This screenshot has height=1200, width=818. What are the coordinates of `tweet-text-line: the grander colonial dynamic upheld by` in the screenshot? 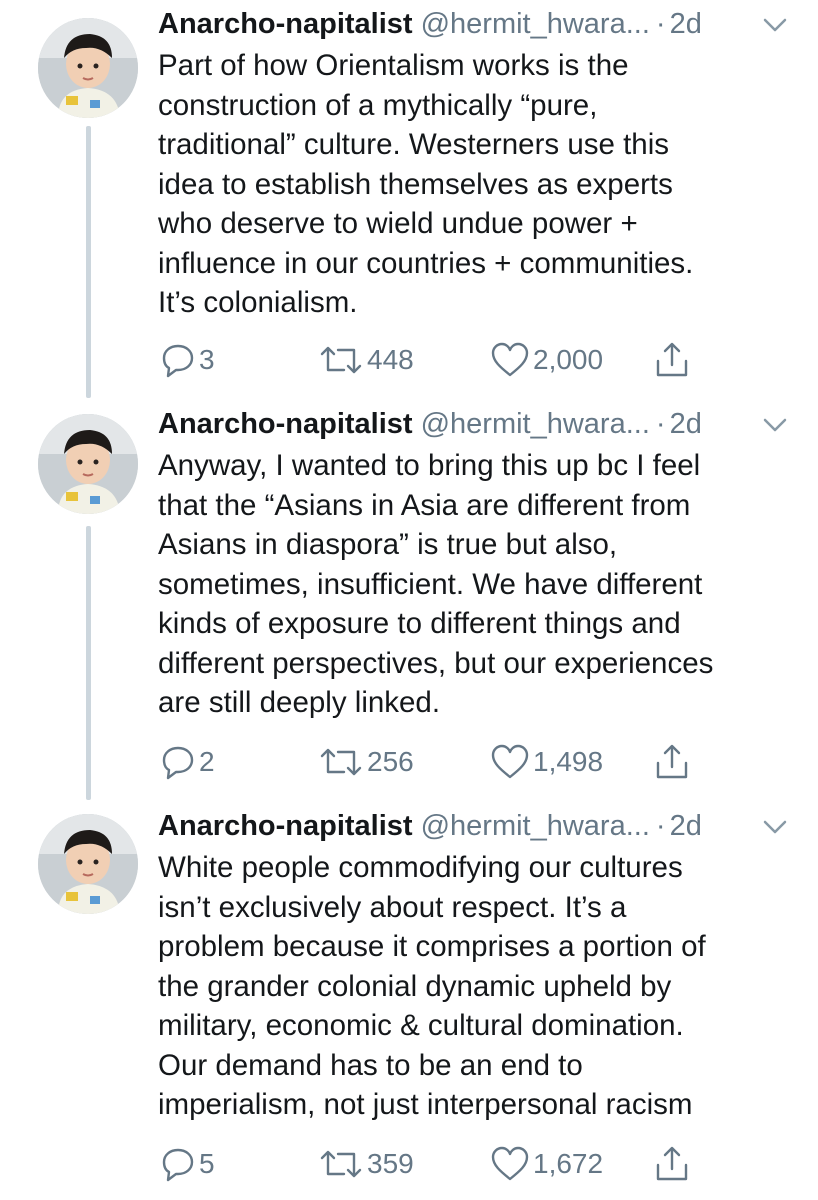 It's located at (415, 986).